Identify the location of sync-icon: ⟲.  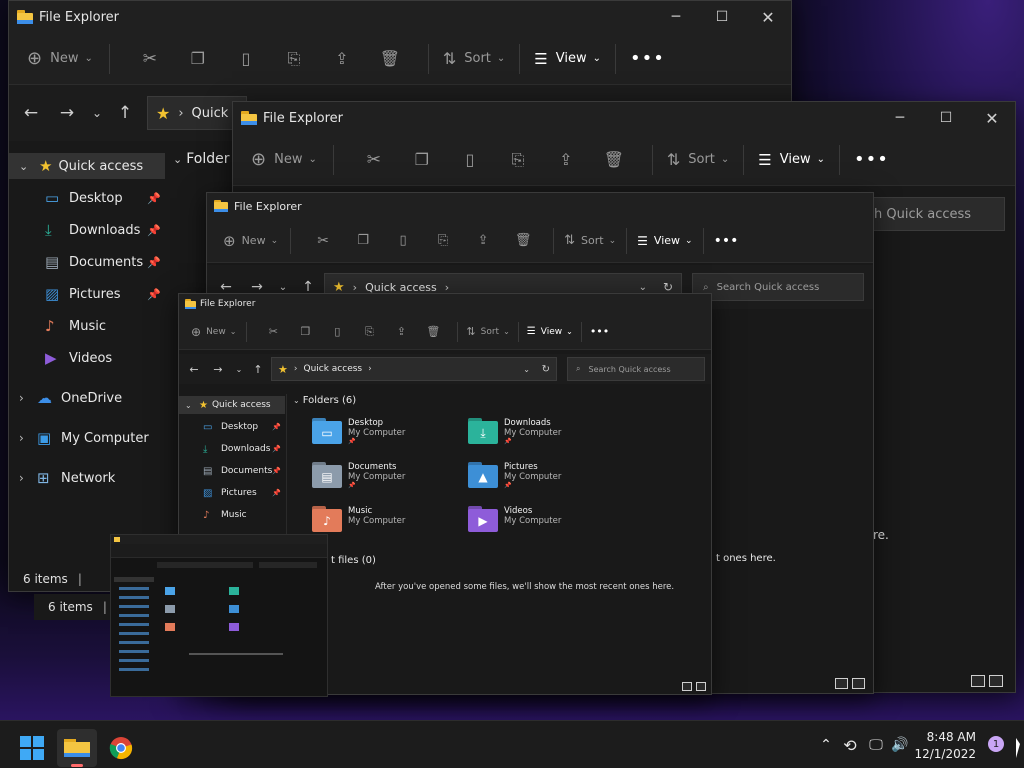
(850, 745).